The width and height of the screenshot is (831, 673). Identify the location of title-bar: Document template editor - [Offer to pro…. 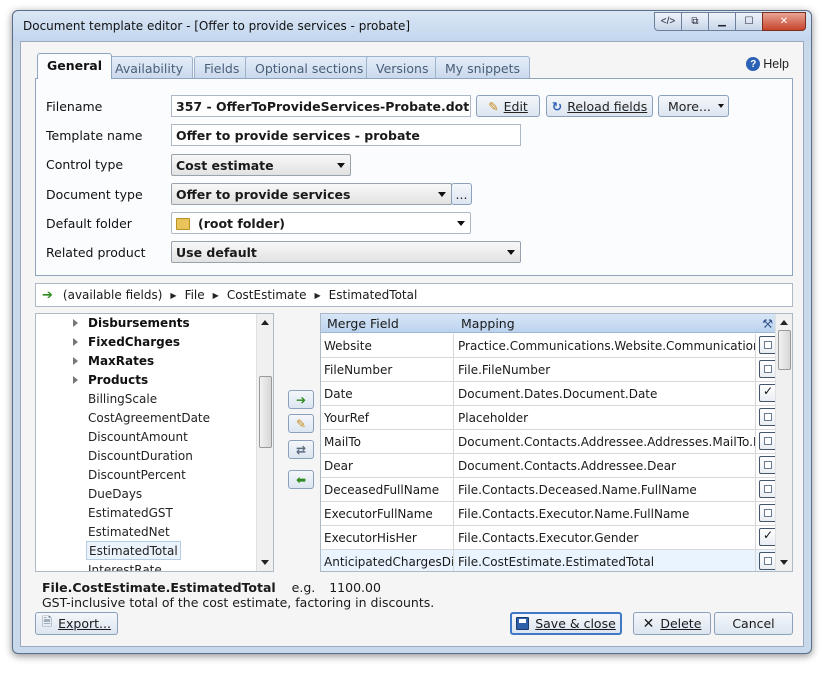
(412, 26).